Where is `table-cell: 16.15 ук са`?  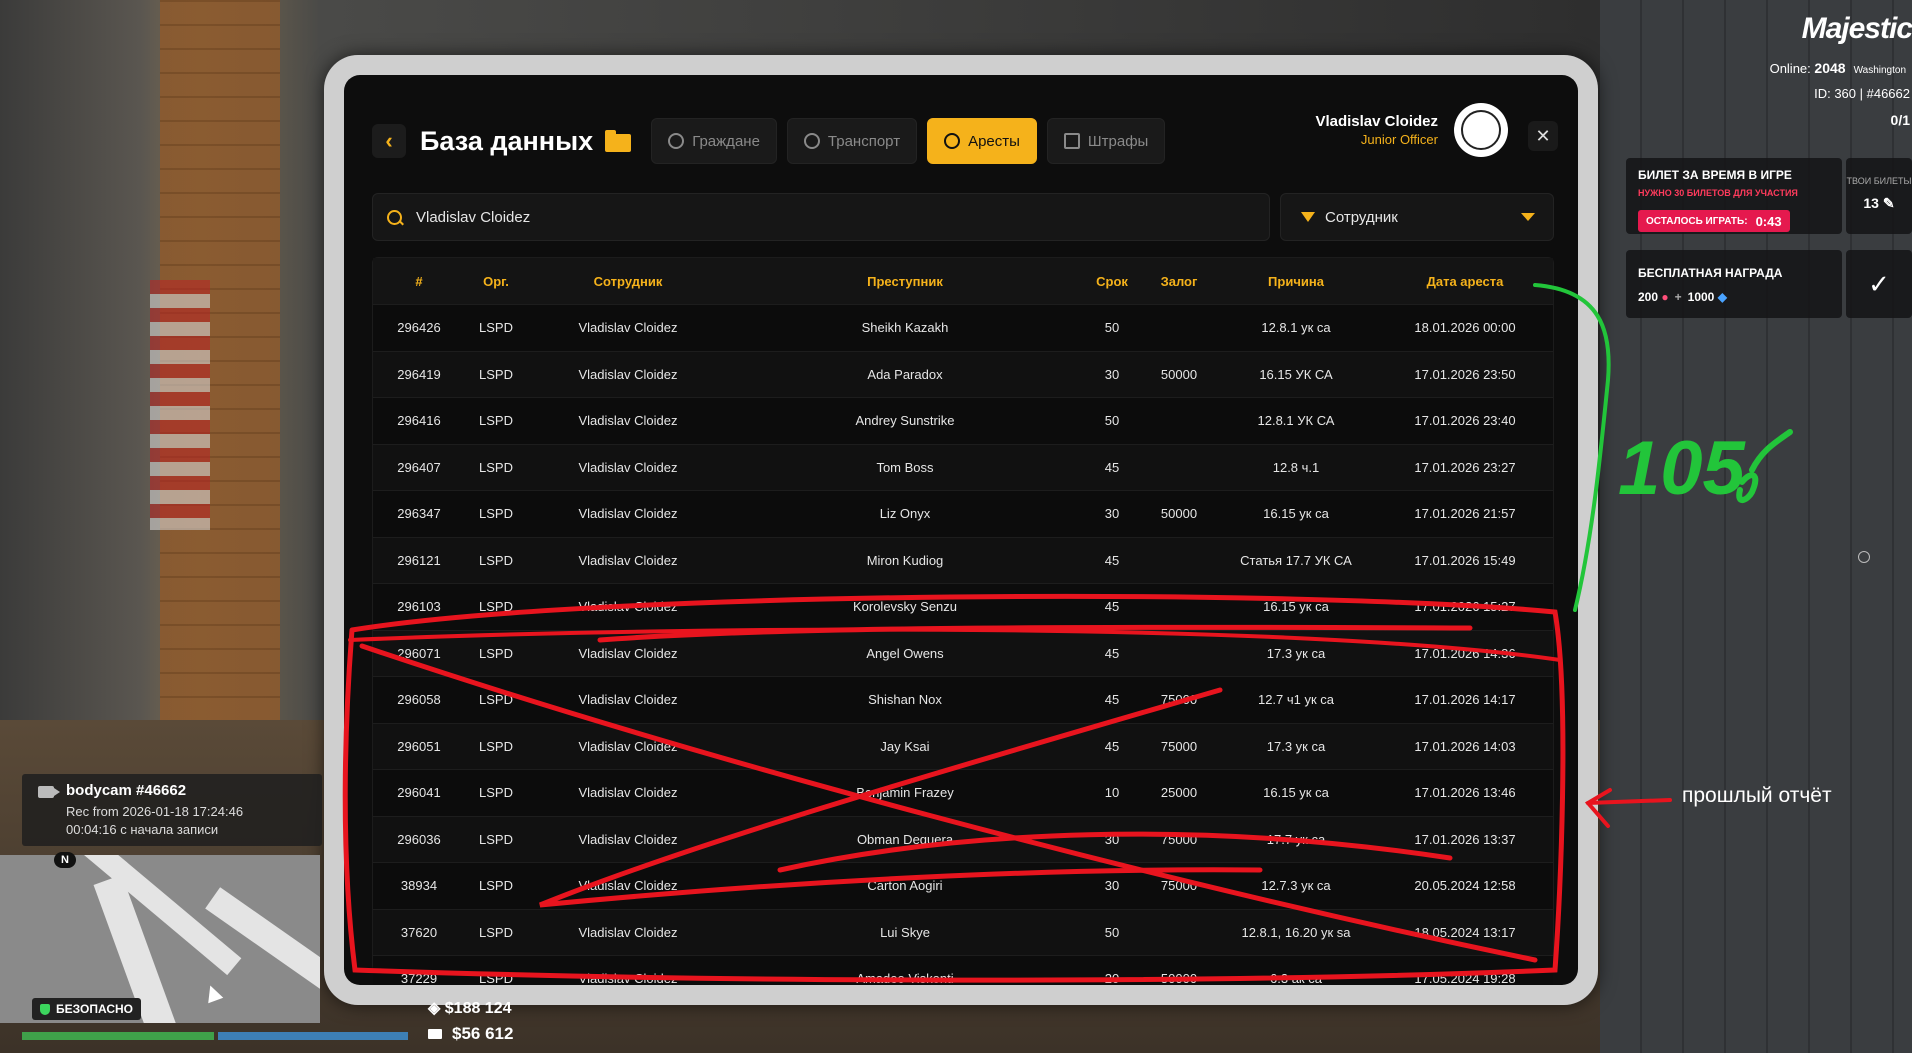
table-cell: 16.15 ук са is located at coordinates (1296, 606).